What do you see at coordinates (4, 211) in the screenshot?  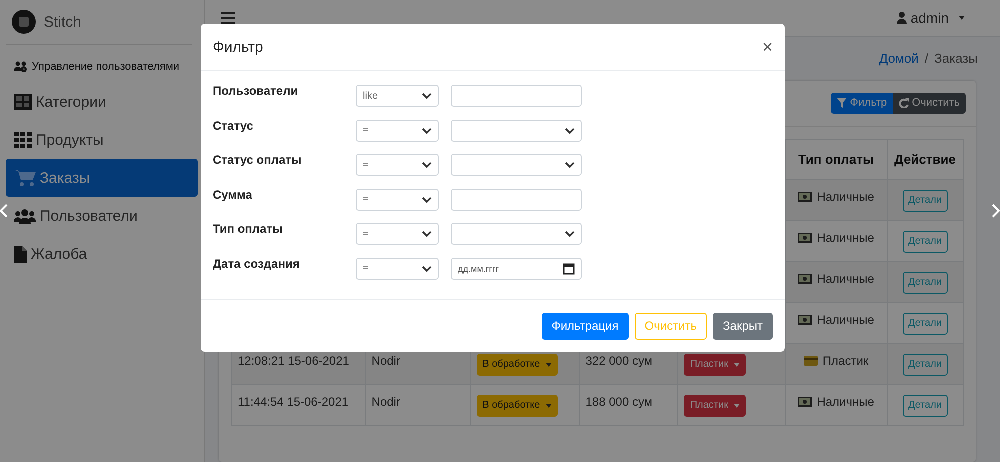 I see `chevron-left-icon` at bounding box center [4, 211].